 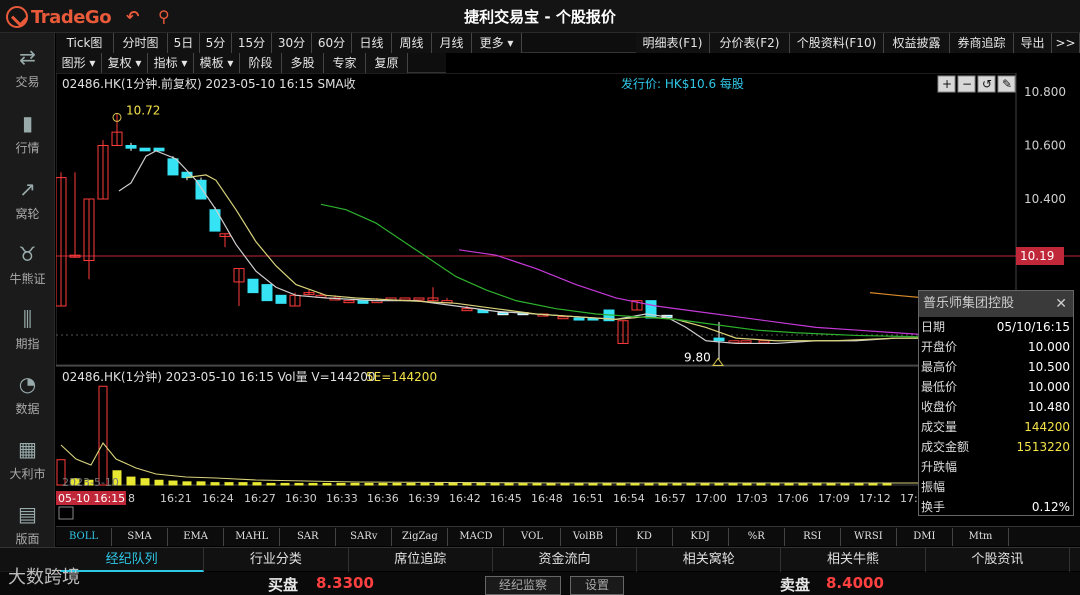 I want to click on logo-text: TradeGo, so click(x=71, y=17).